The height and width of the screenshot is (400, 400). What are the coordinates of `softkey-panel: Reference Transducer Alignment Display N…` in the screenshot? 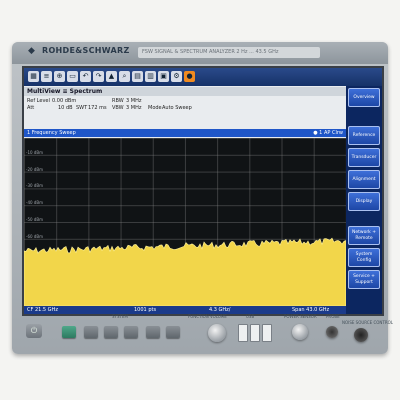 It's located at (364, 200).